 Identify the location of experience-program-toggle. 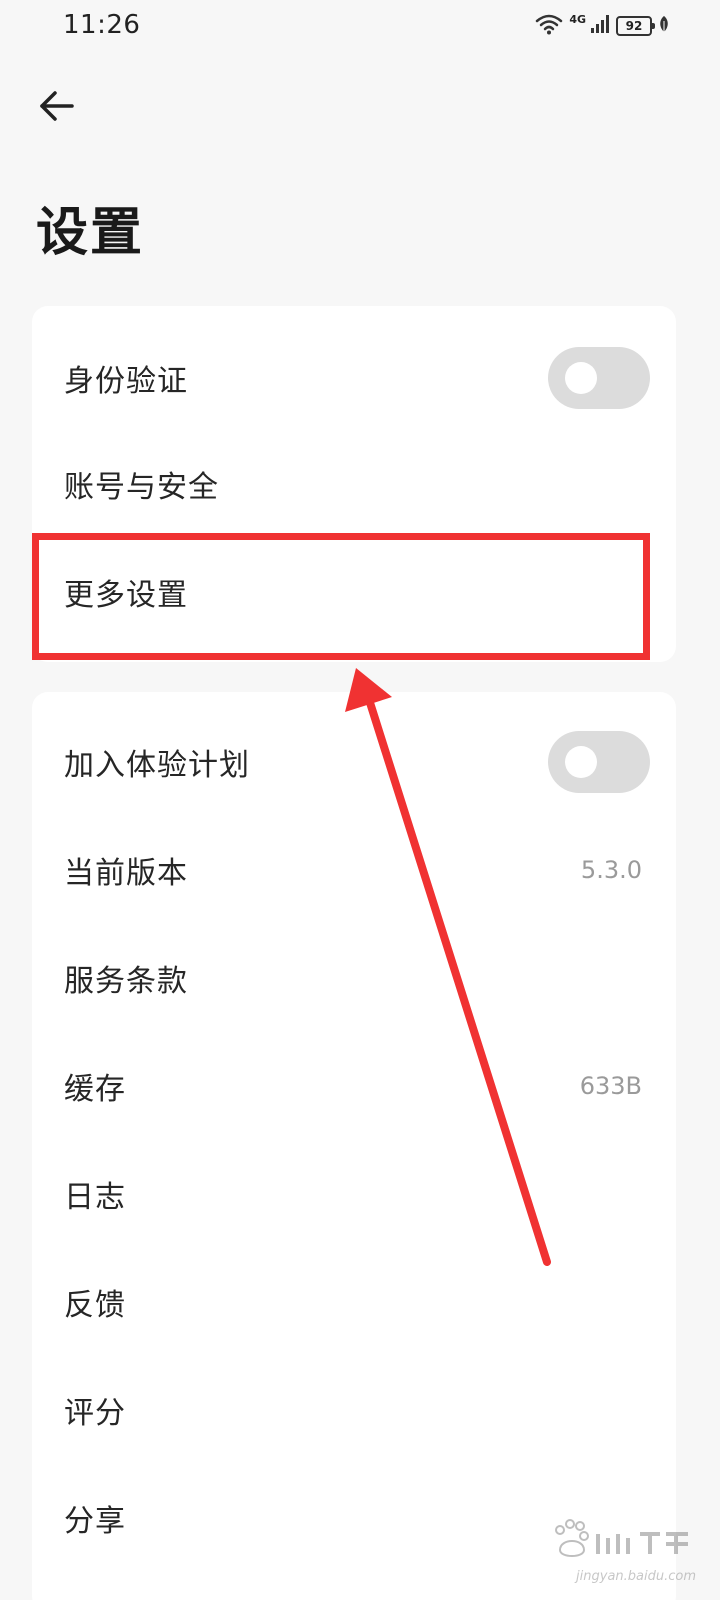
(599, 762).